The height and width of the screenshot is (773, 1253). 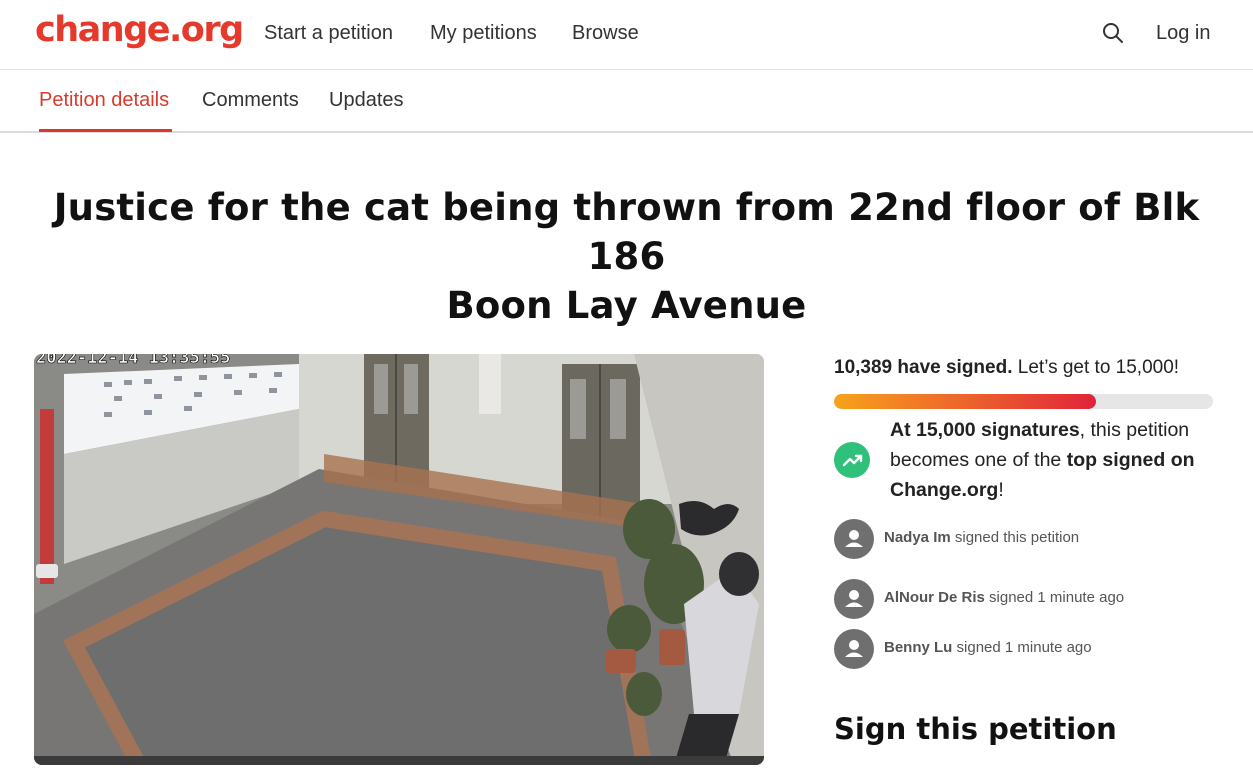 What do you see at coordinates (965, 401) in the screenshot?
I see `signature-progress-fill` at bounding box center [965, 401].